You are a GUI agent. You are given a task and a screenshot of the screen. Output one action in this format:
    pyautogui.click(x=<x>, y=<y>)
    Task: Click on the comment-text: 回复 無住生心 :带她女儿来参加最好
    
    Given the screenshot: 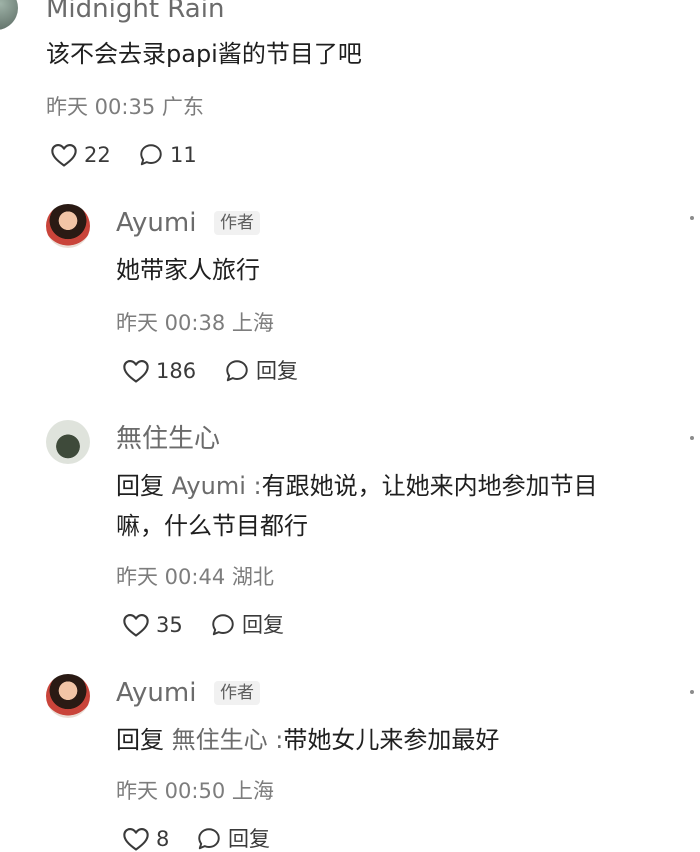 What is the action you would take?
    pyautogui.click(x=307, y=740)
    